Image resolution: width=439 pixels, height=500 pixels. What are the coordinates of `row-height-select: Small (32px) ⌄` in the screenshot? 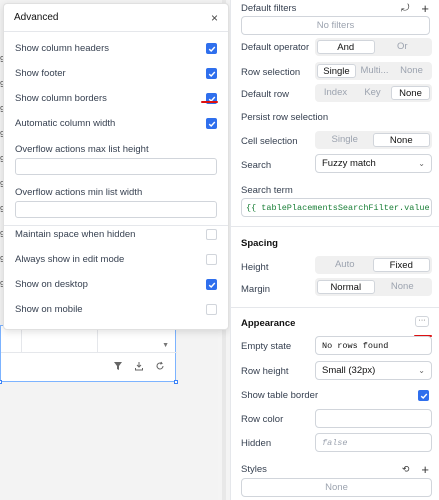 It's located at (373, 370).